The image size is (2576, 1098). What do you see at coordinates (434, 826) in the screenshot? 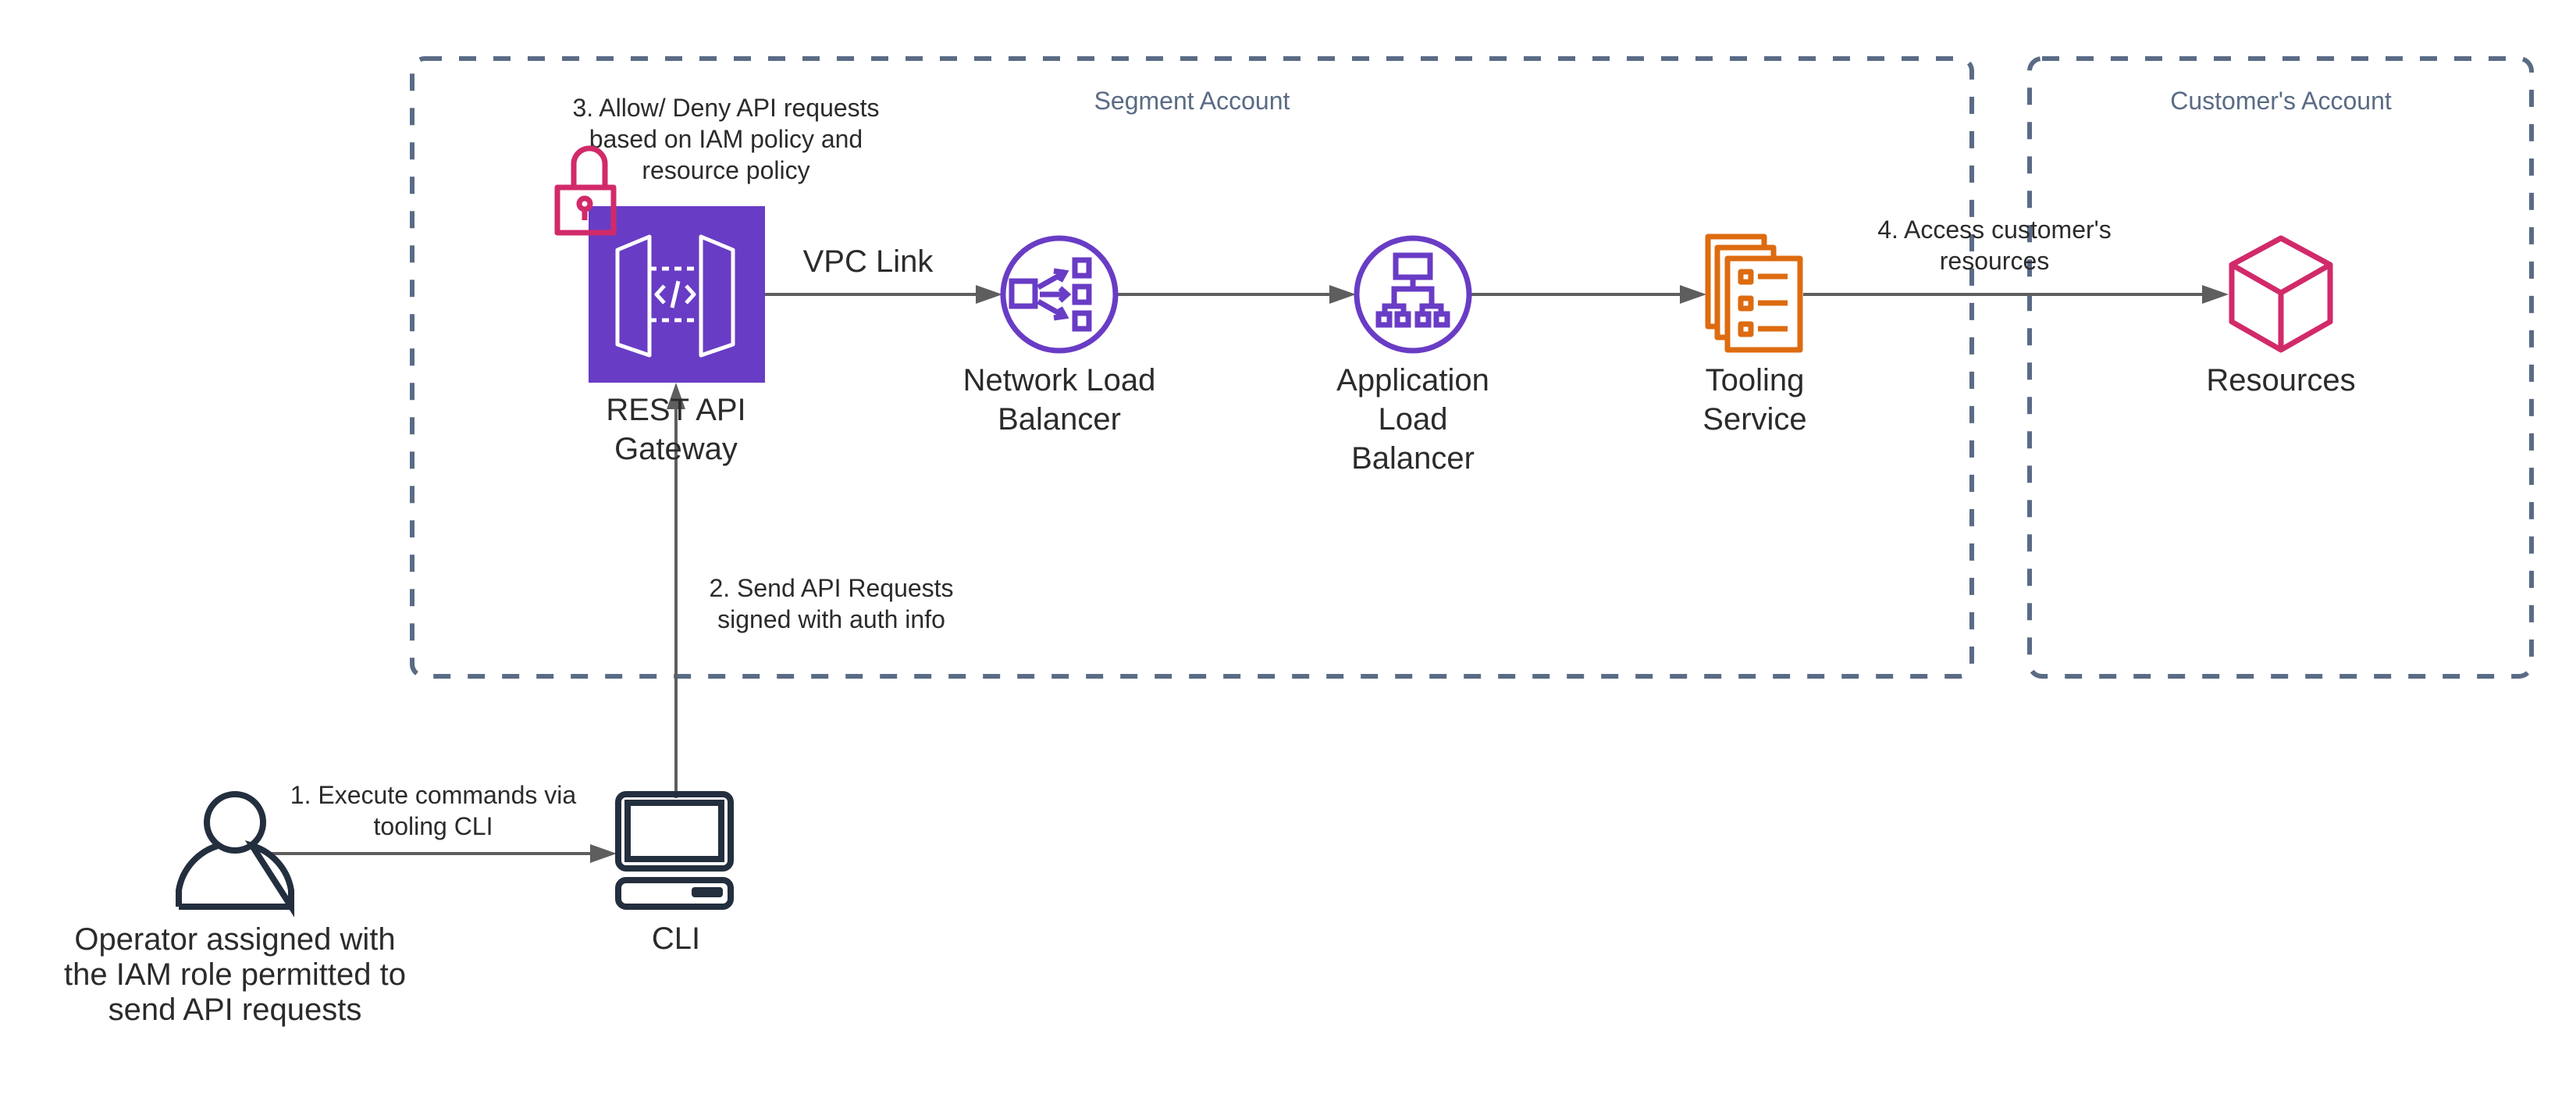
I see `step1-line-2: tooling CLI` at bounding box center [434, 826].